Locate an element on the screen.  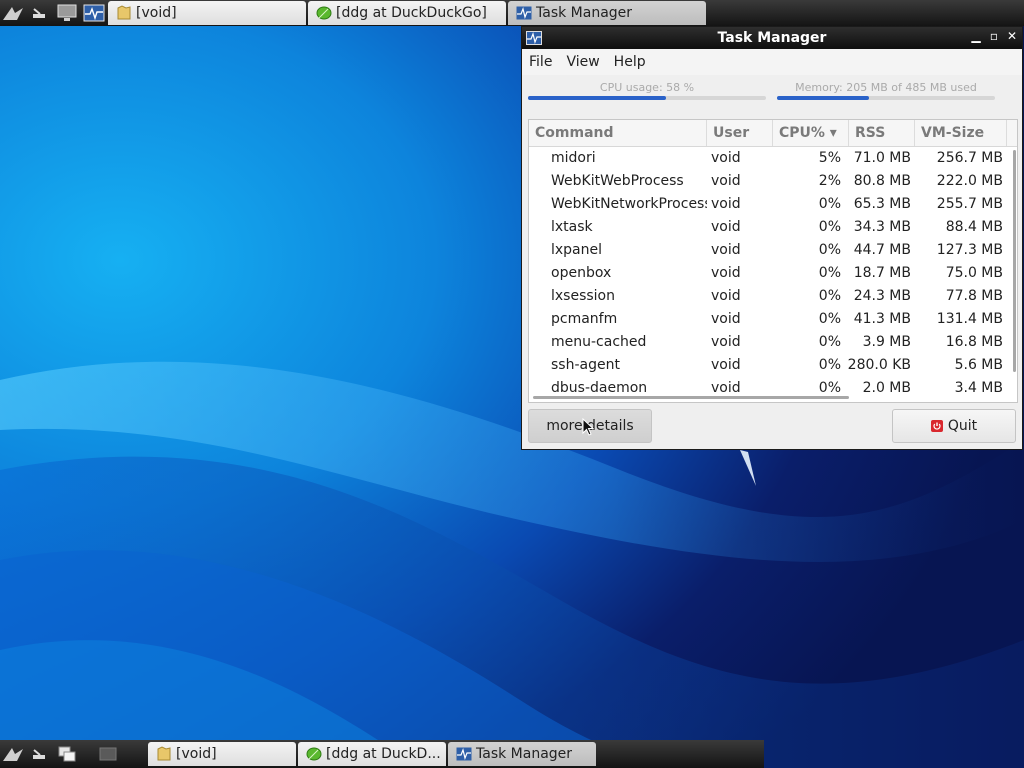
table-row: lxsession void 0% 24.3 MB 77.8 MB is located at coordinates (773, 296).